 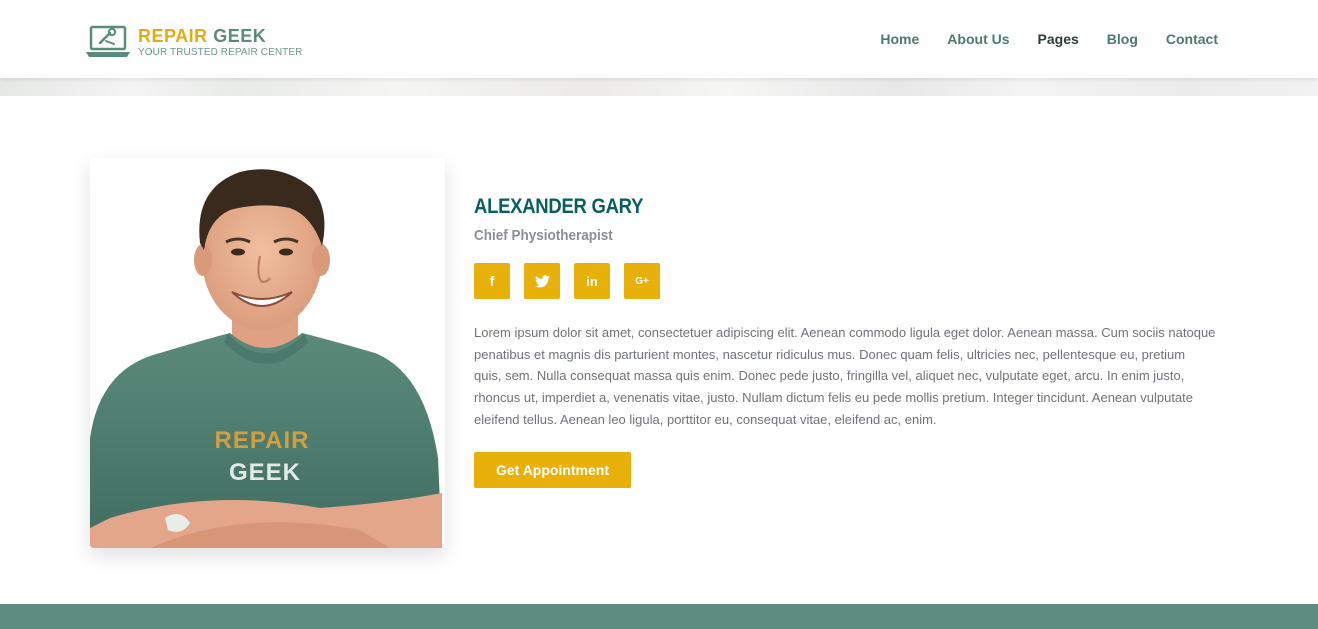 What do you see at coordinates (265, 472) in the screenshot?
I see `shirt-print-line2: GEEK` at bounding box center [265, 472].